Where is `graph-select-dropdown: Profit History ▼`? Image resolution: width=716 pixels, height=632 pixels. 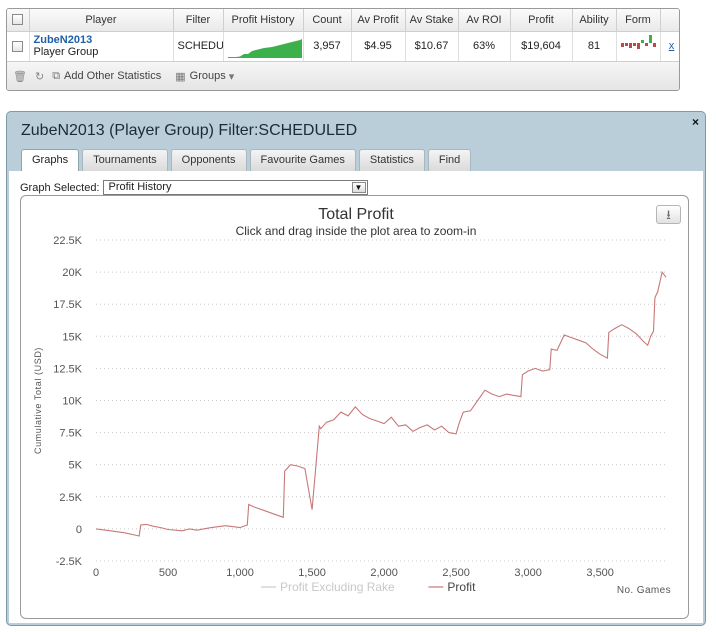 graph-select-dropdown: Profit History ▼ is located at coordinates (235, 187).